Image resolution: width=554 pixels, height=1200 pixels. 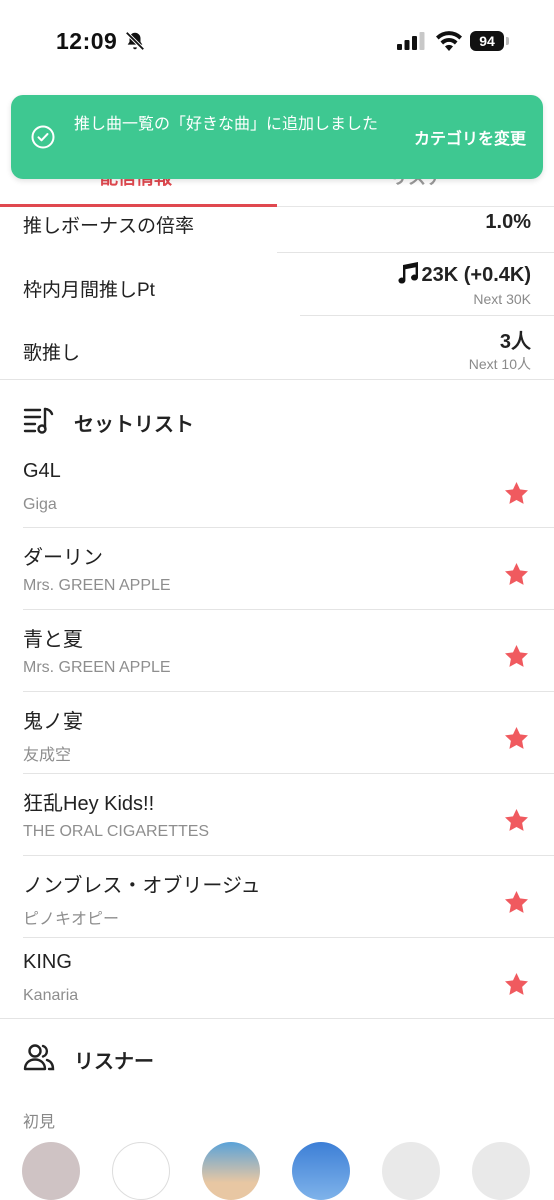 I want to click on stat-value: 23K (+0.4K), so click(x=476, y=275).